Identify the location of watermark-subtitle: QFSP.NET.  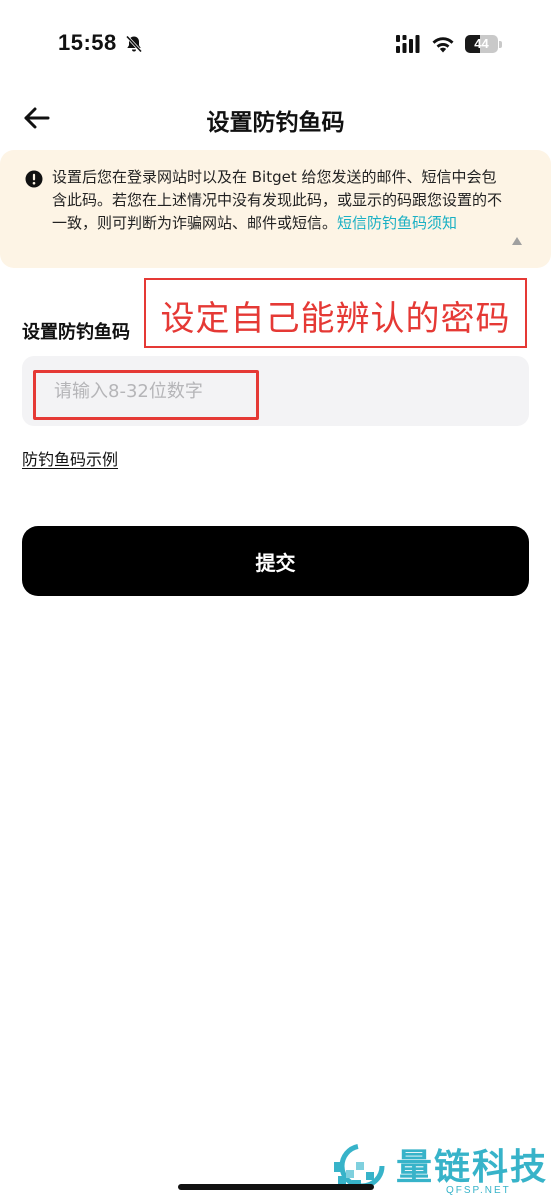
(478, 1190).